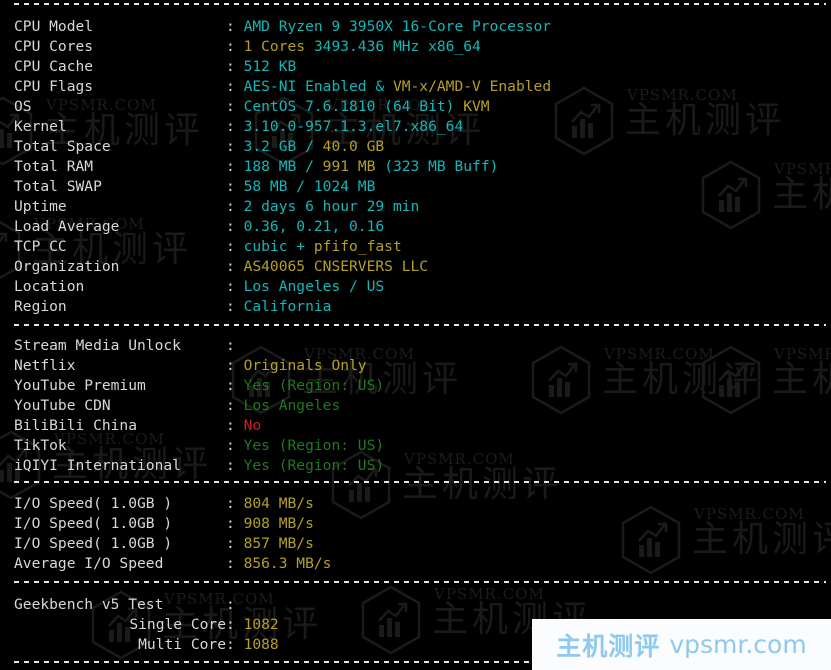  What do you see at coordinates (331, 206) in the screenshot?
I see `info-row-value: 2 days 6 hour 29 min` at bounding box center [331, 206].